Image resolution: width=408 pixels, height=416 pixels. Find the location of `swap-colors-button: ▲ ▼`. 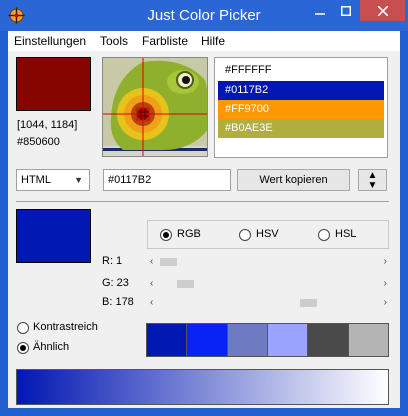

swap-colors-button: ▲ ▼ is located at coordinates (372, 180).